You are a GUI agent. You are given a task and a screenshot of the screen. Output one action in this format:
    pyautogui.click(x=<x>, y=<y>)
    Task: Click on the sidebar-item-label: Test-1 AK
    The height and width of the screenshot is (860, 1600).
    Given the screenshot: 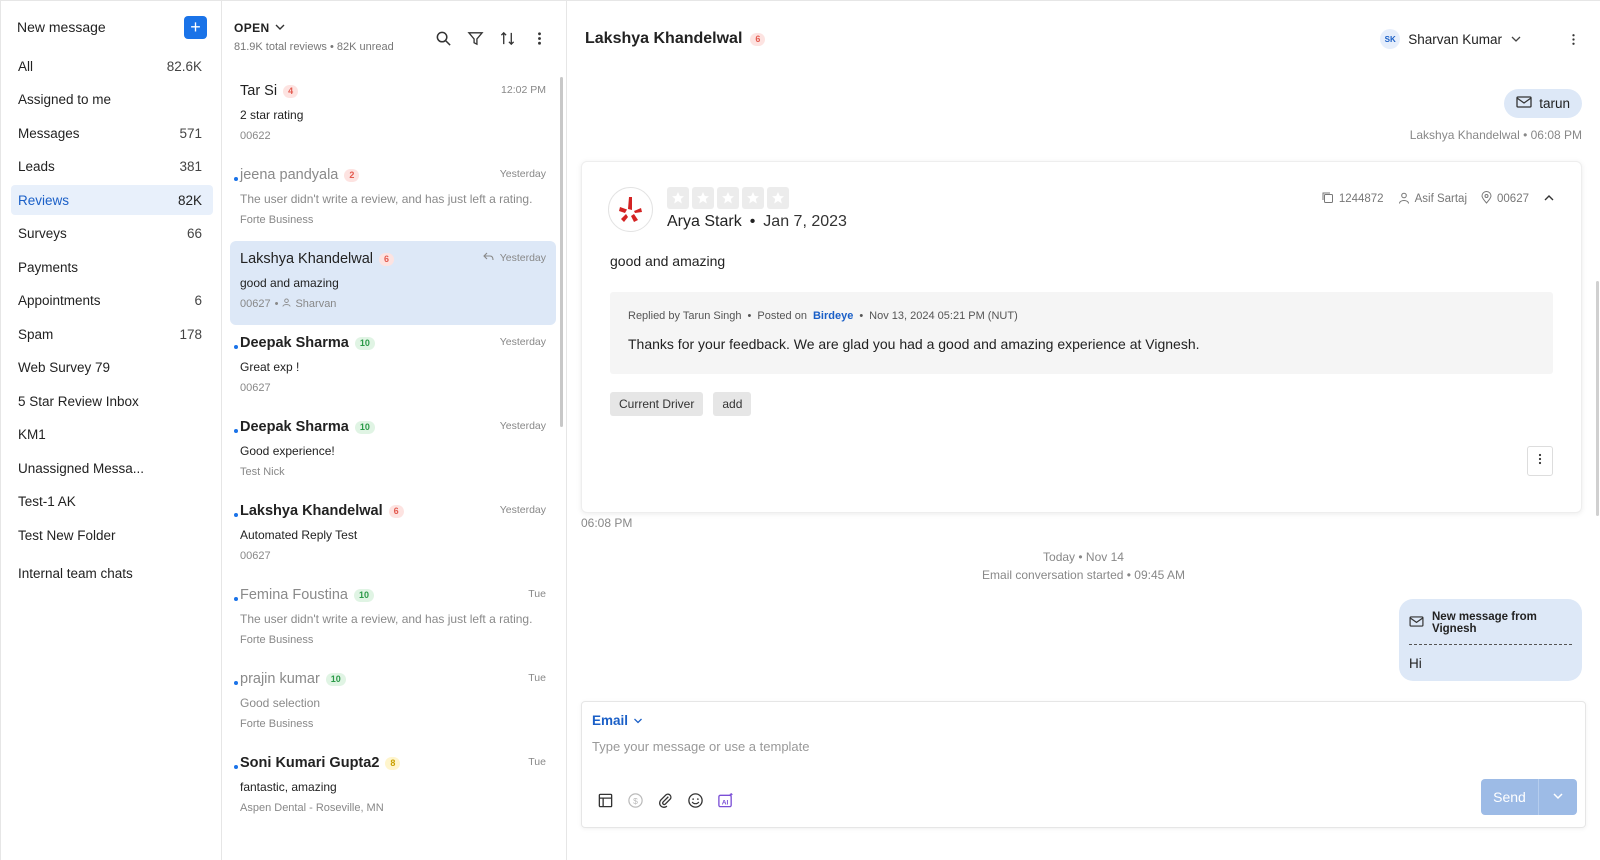 What is the action you would take?
    pyautogui.click(x=47, y=501)
    